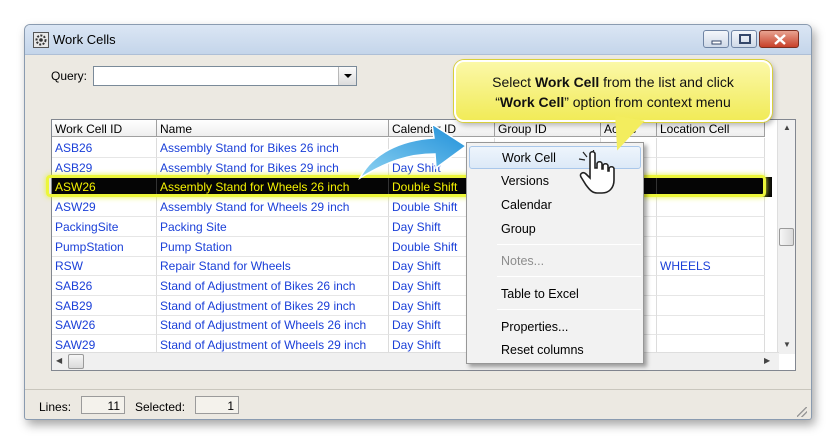 The height and width of the screenshot is (442, 836). What do you see at coordinates (716, 39) in the screenshot?
I see `minimize-button` at bounding box center [716, 39].